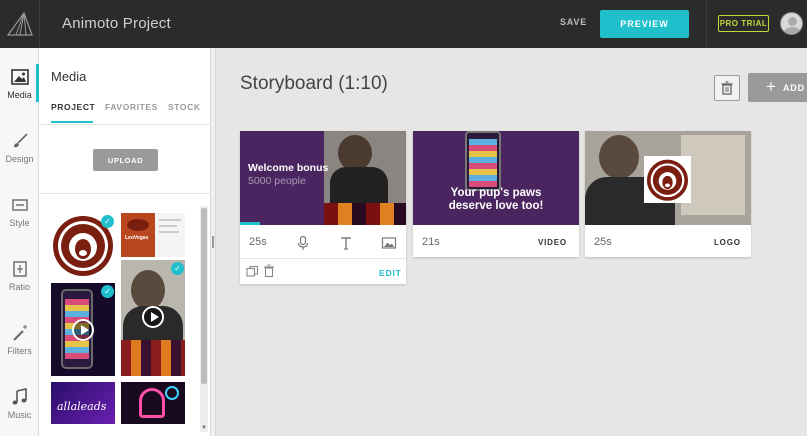 This screenshot has width=807, height=436. What do you see at coordinates (73, 107) in the screenshot?
I see `tab-project: PROJECT` at bounding box center [73, 107].